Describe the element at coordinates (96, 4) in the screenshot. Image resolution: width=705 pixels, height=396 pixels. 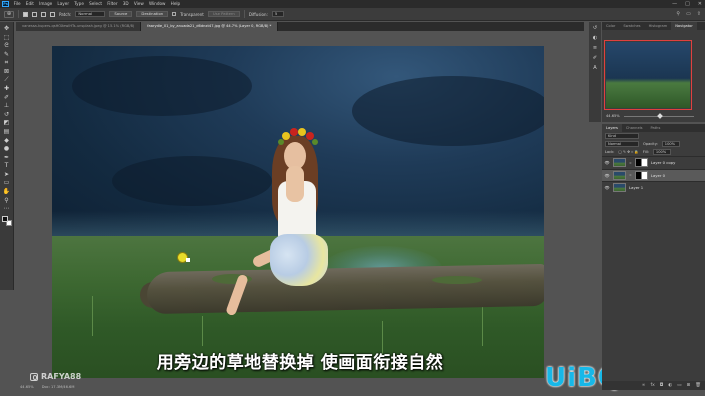
I see `menu-select: Select` at that location.